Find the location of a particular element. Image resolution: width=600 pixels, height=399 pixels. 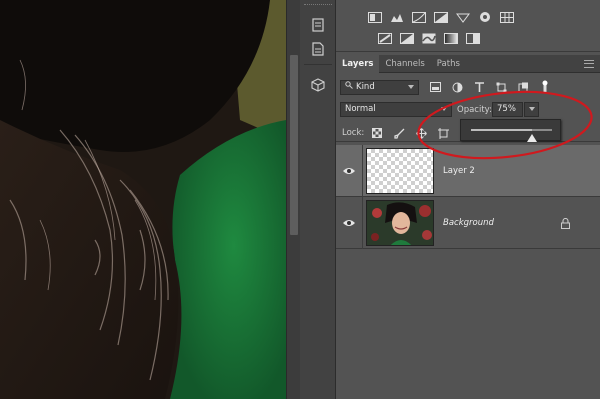

adjustment-filter-icon is located at coordinates (457, 87).